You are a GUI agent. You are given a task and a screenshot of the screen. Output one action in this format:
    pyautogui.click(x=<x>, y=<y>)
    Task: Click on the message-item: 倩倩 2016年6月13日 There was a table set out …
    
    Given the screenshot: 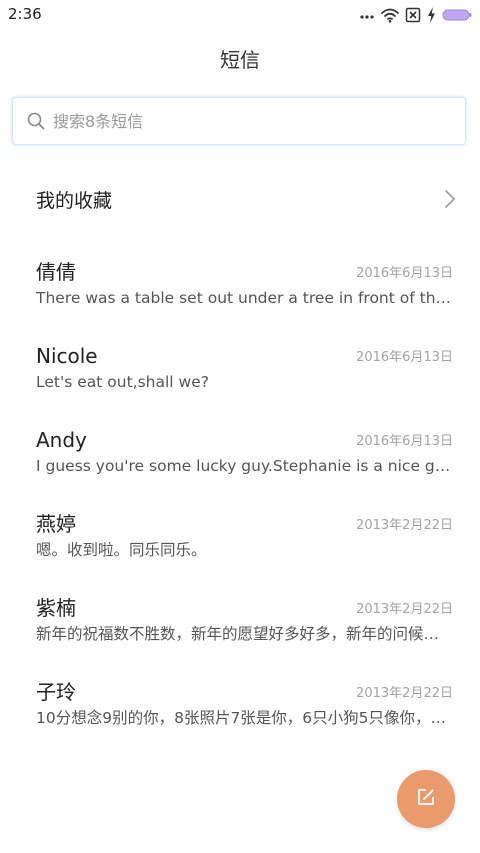 What is the action you would take?
    pyautogui.click(x=240, y=286)
    